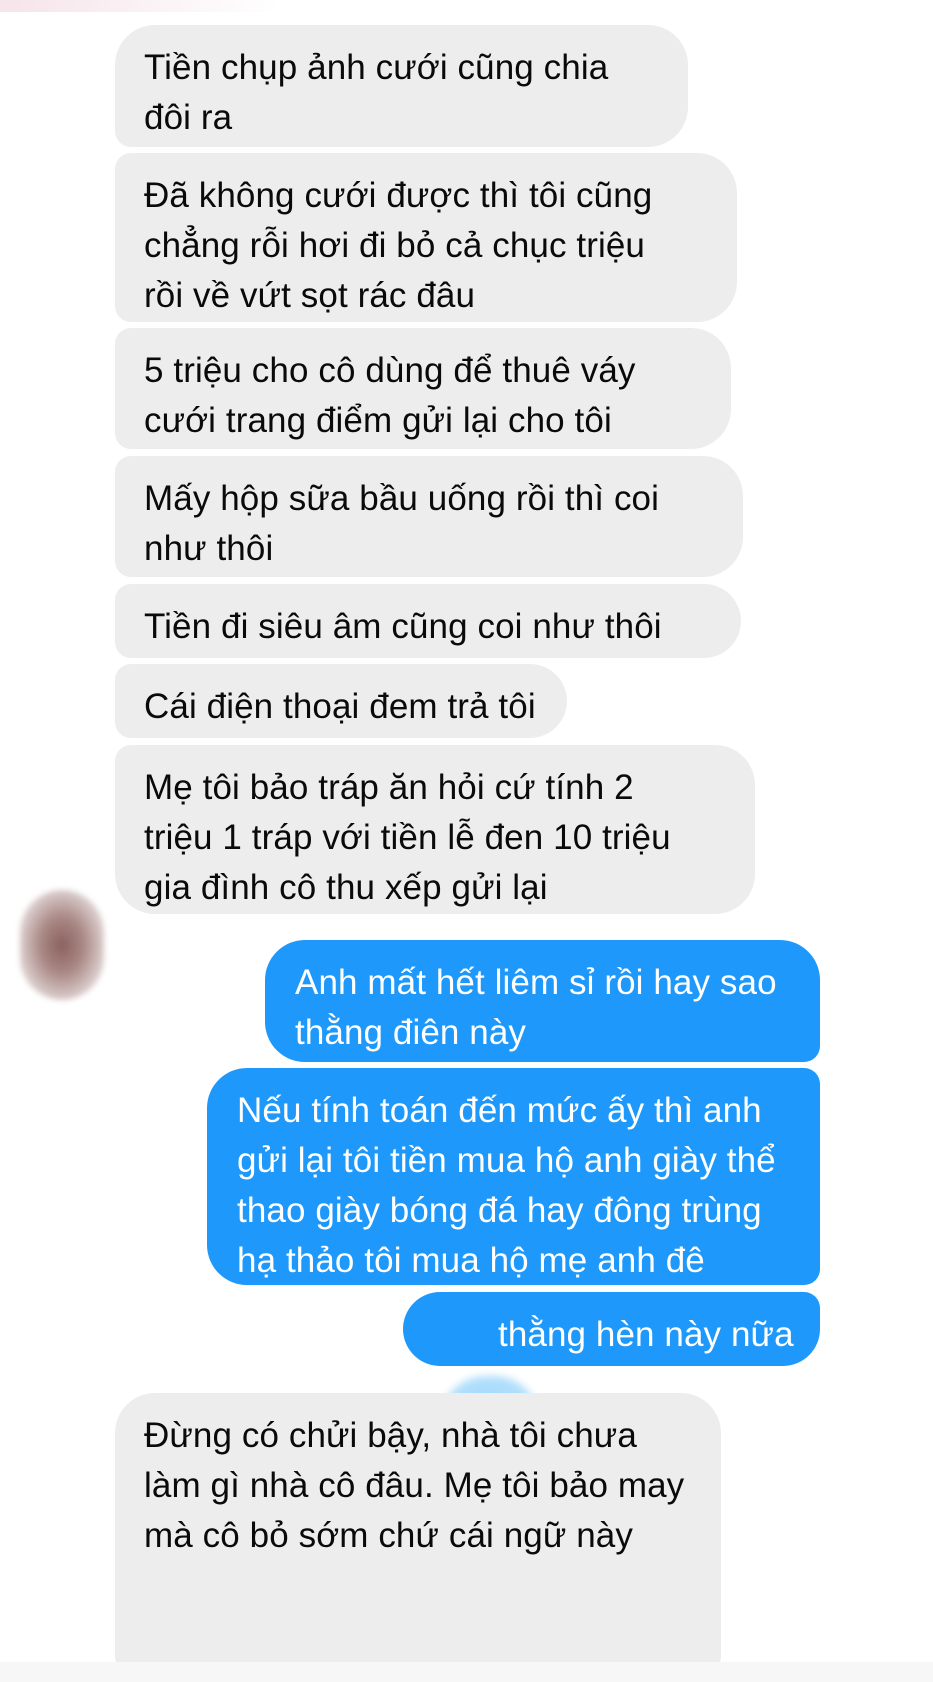  What do you see at coordinates (611, 1329) in the screenshot?
I see `message-bubble-sent: thằng hèn này nữa` at bounding box center [611, 1329].